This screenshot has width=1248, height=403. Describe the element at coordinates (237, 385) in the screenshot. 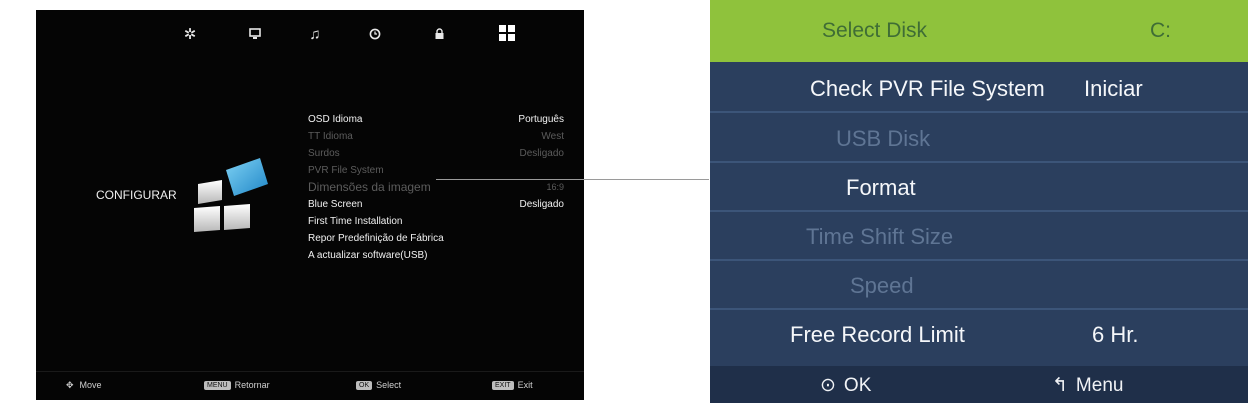

I see `hint-return: MENU Retornar` at that location.